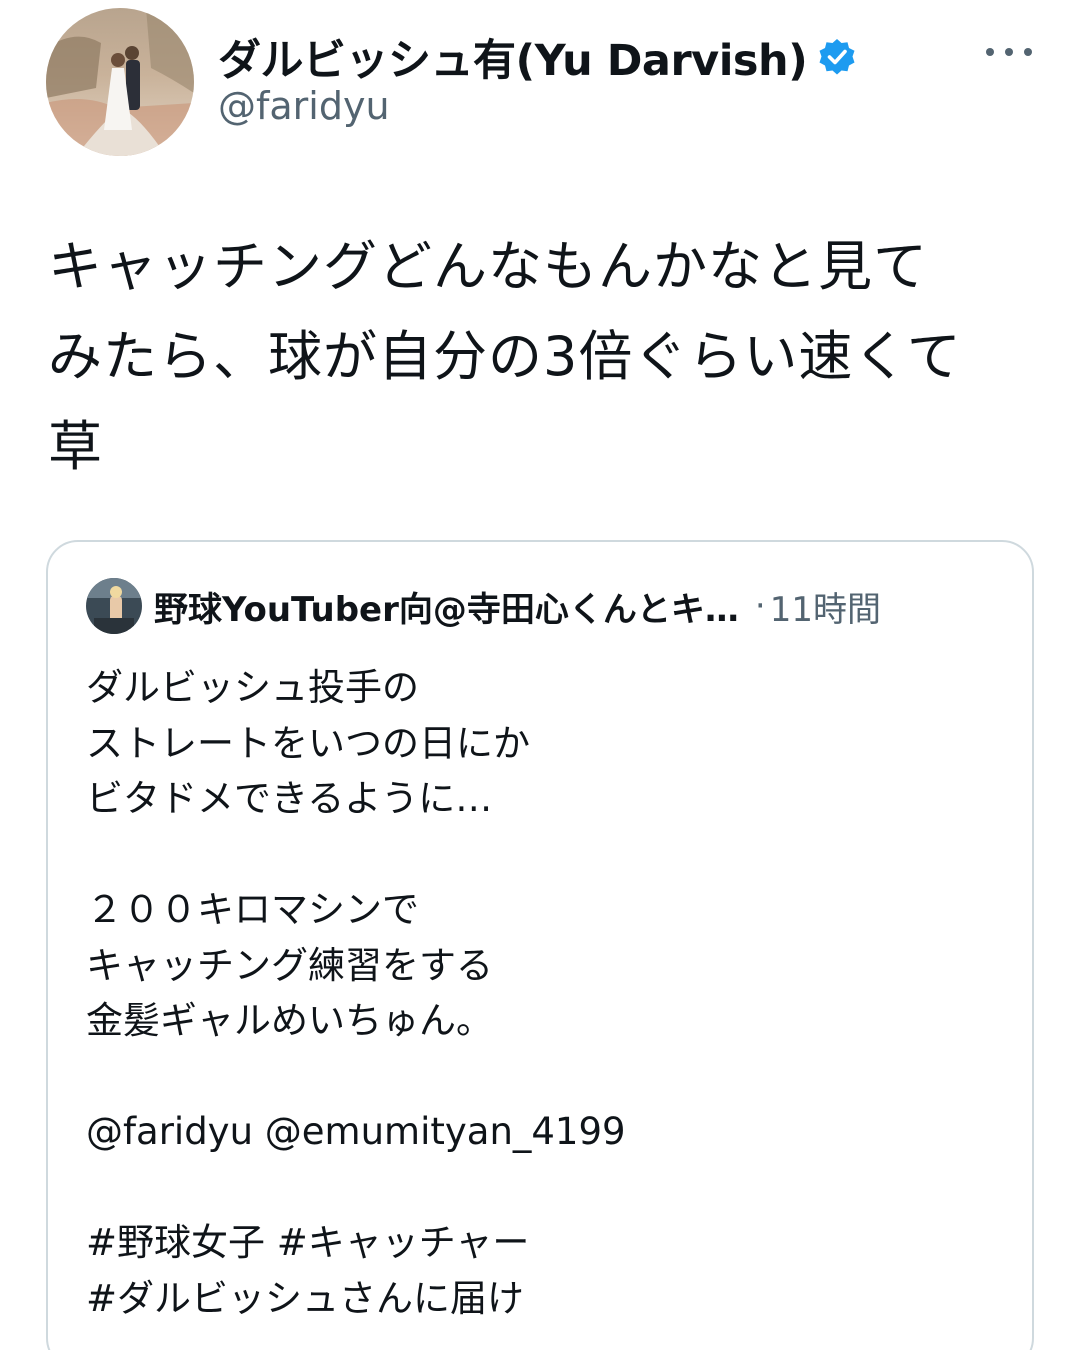  I want to click on quoted-hashtags: #ダルビッシュさんに届け, so click(536, 1299).